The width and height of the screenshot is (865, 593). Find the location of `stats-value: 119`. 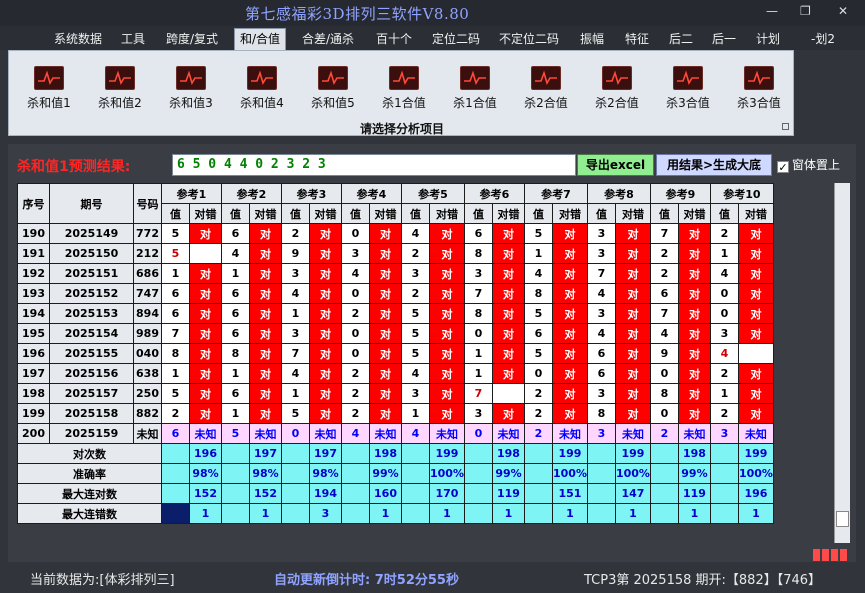

stats-value: 119 is located at coordinates (694, 493).